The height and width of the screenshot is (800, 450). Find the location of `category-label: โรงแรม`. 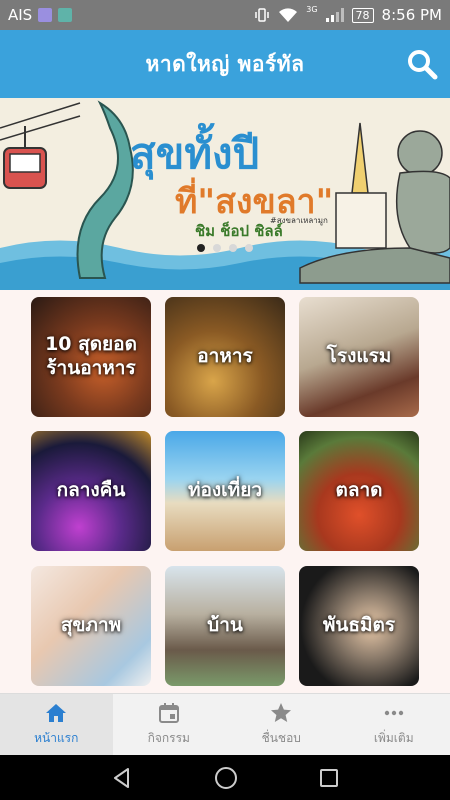

category-label: โรงแรม is located at coordinates (359, 356).